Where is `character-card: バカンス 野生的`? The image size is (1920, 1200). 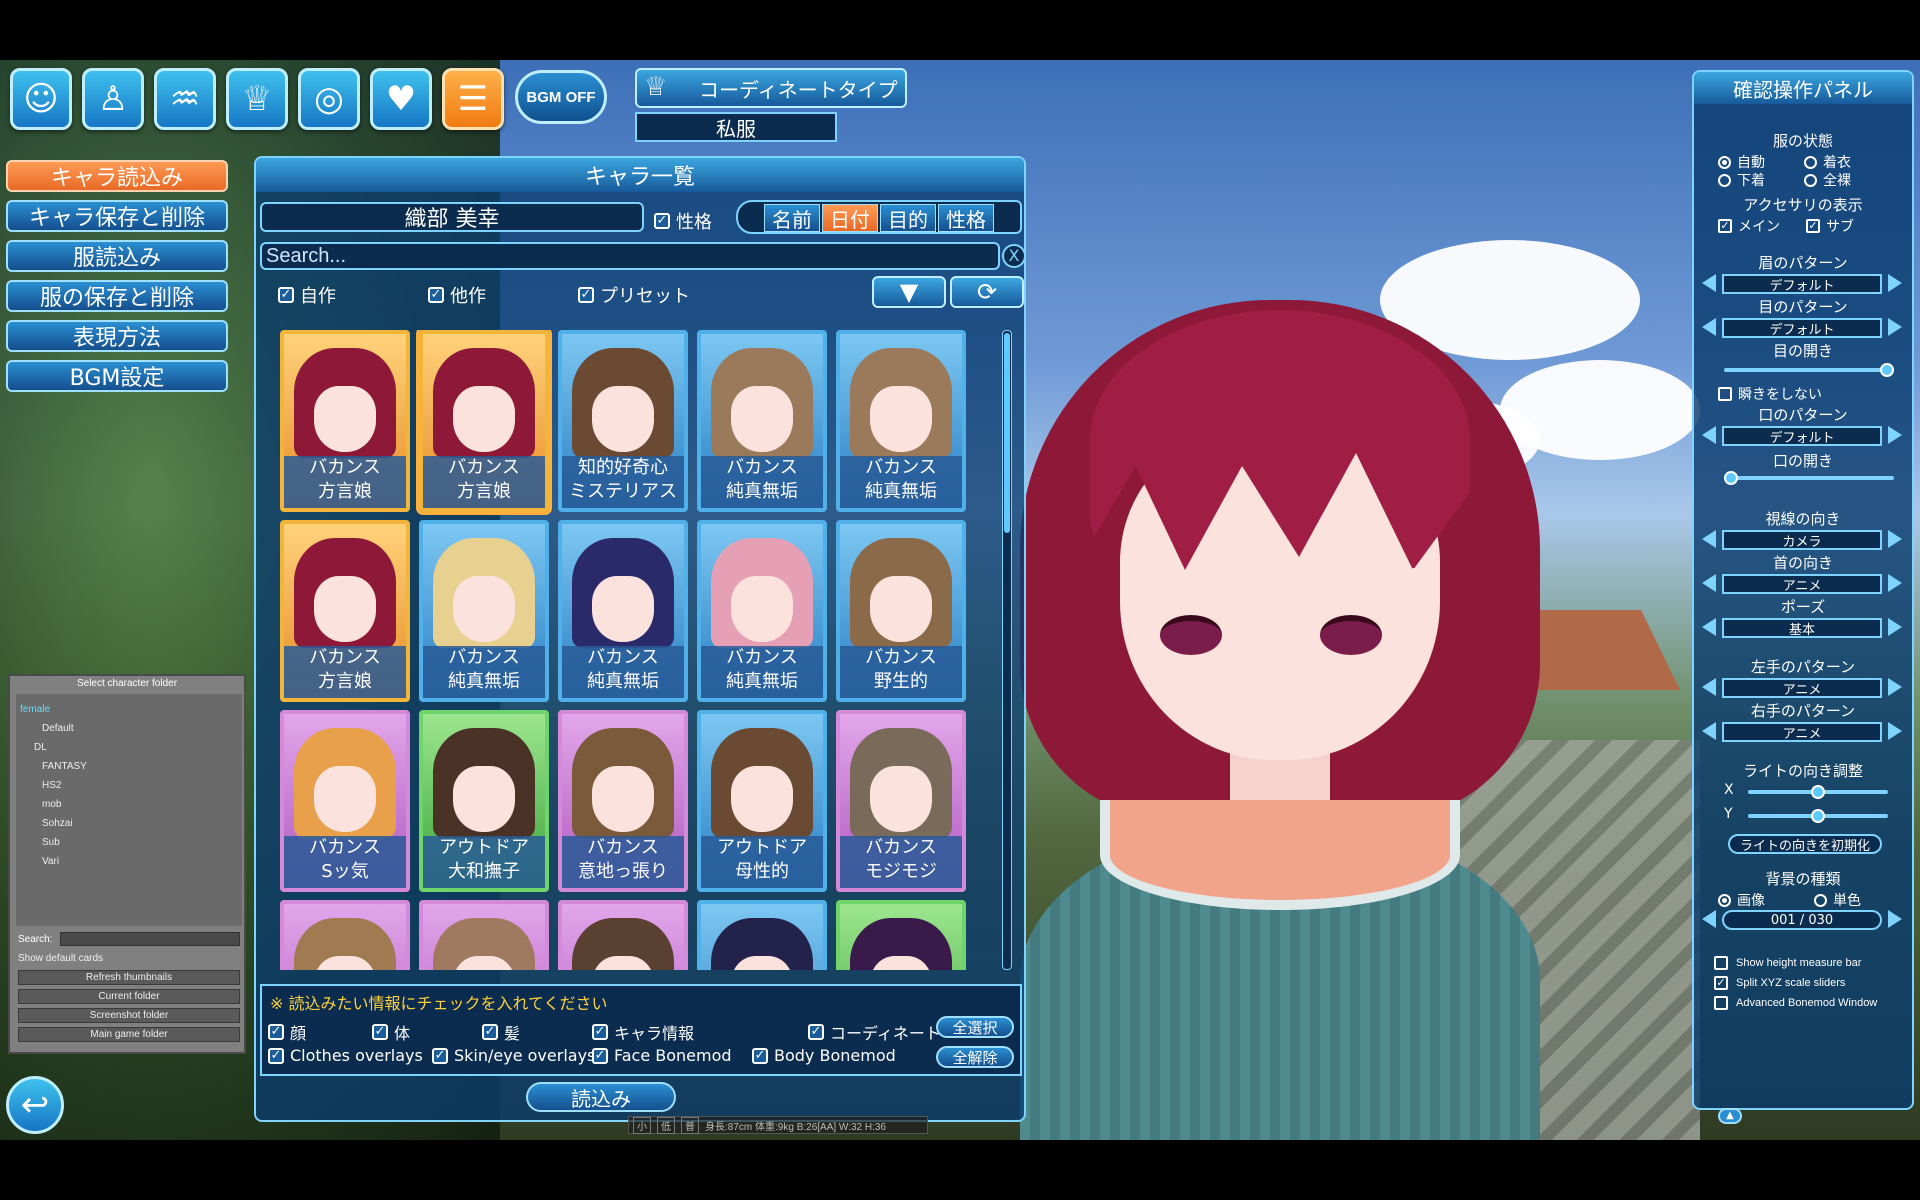
character-card: バカンス 野生的 is located at coordinates (901, 611).